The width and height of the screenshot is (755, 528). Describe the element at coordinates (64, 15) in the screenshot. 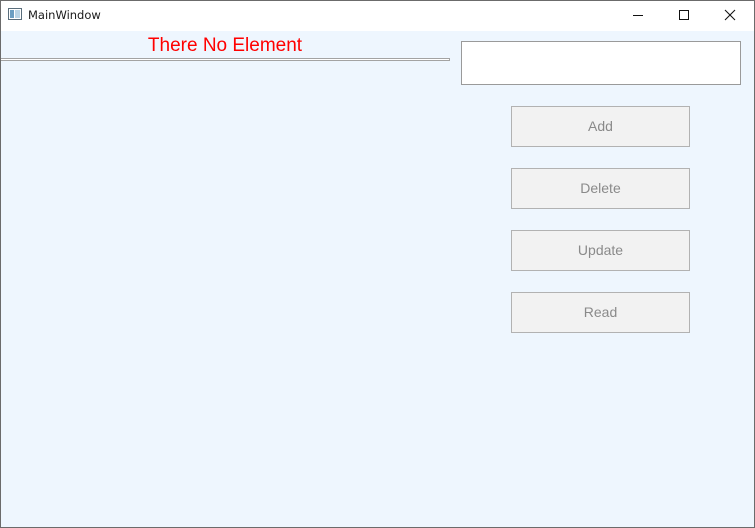

I see `window-title: MainWindow` at that location.